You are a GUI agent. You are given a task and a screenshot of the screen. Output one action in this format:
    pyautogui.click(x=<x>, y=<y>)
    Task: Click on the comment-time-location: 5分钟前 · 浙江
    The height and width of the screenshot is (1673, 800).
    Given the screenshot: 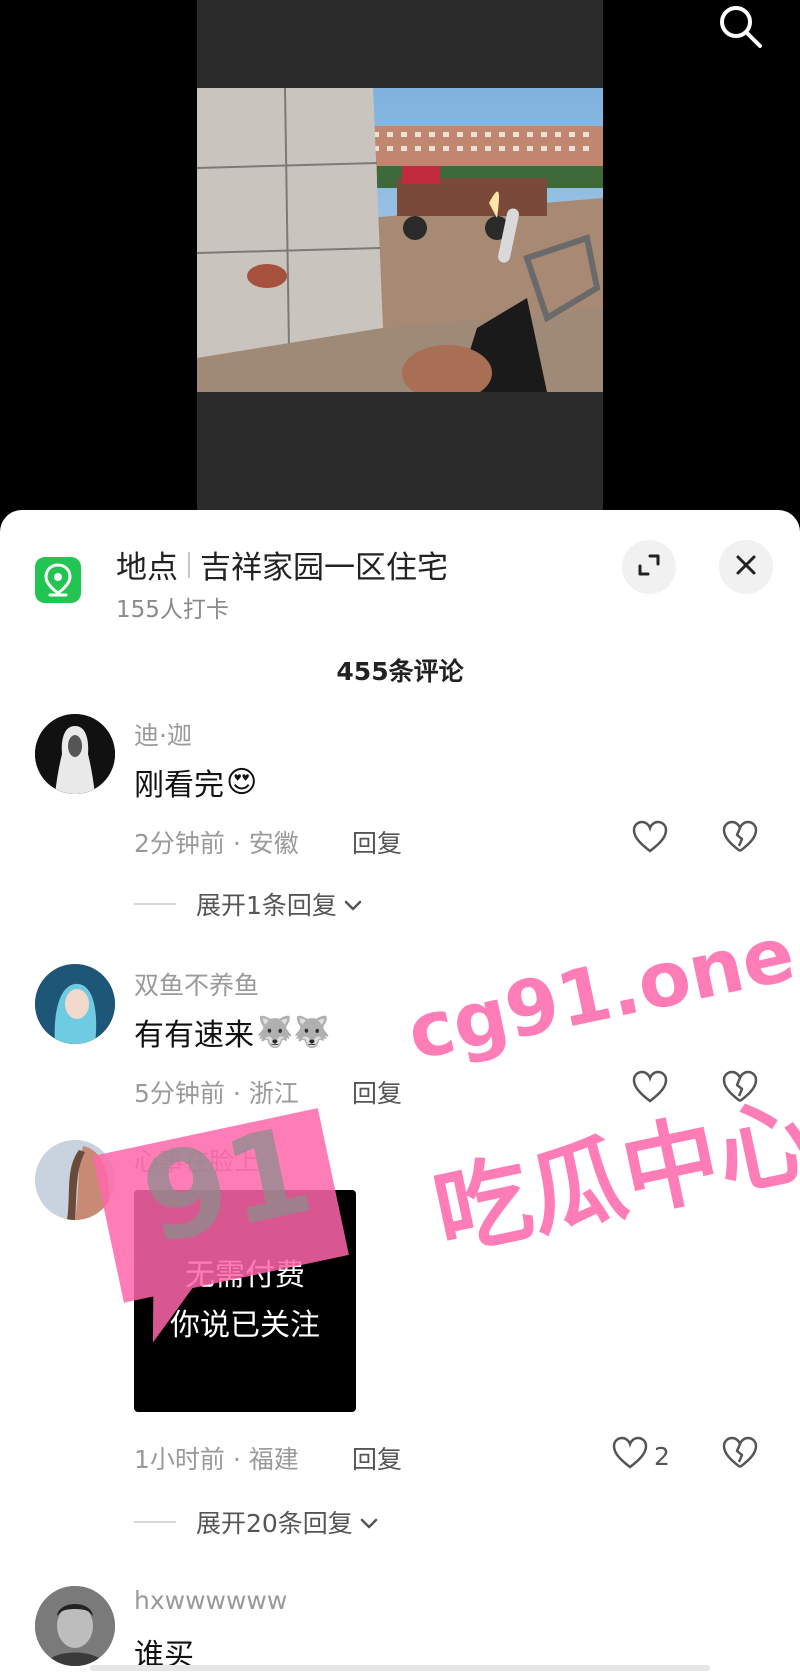 What is the action you would take?
    pyautogui.click(x=216, y=1093)
    